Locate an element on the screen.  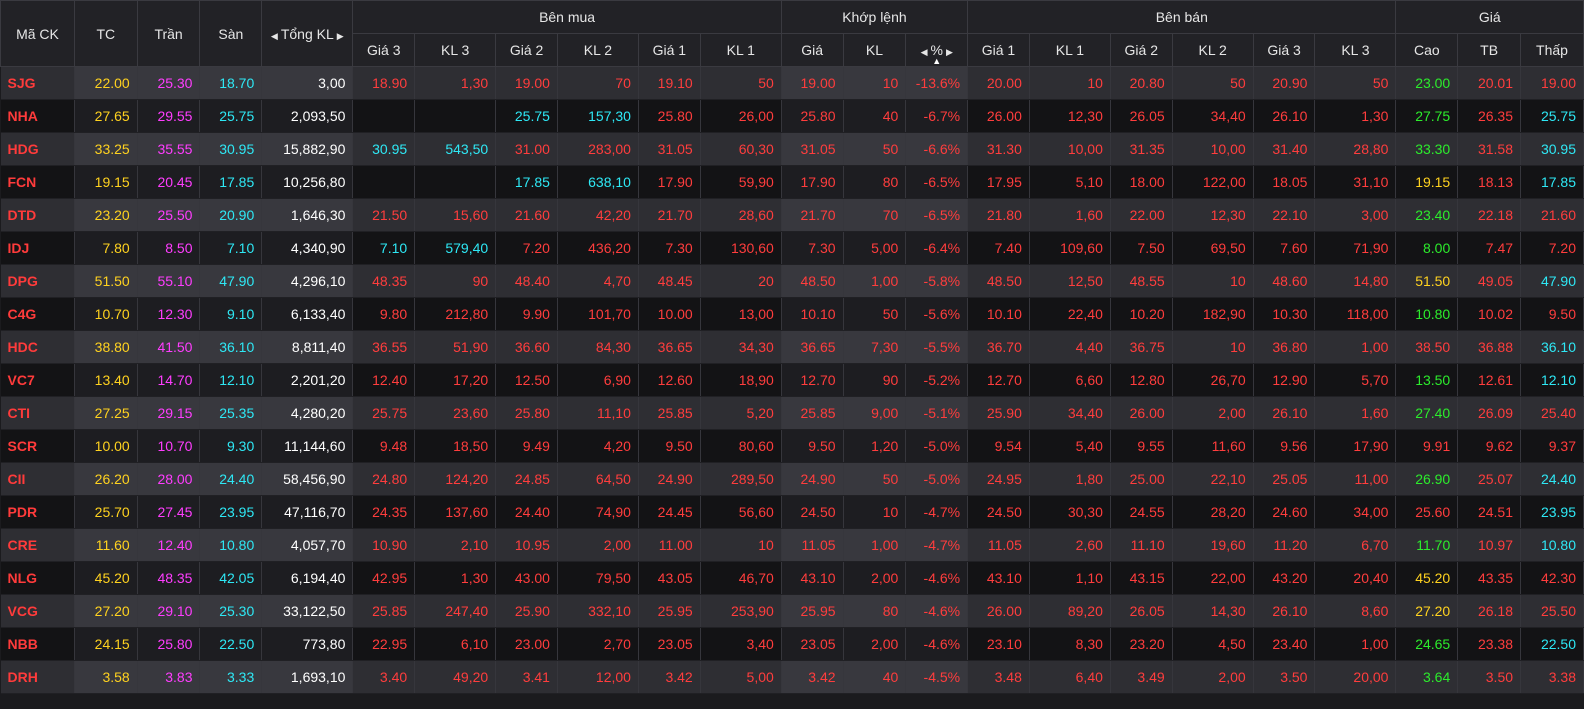
col-ask-v1-header: KL 1 is located at coordinates (1069, 50).